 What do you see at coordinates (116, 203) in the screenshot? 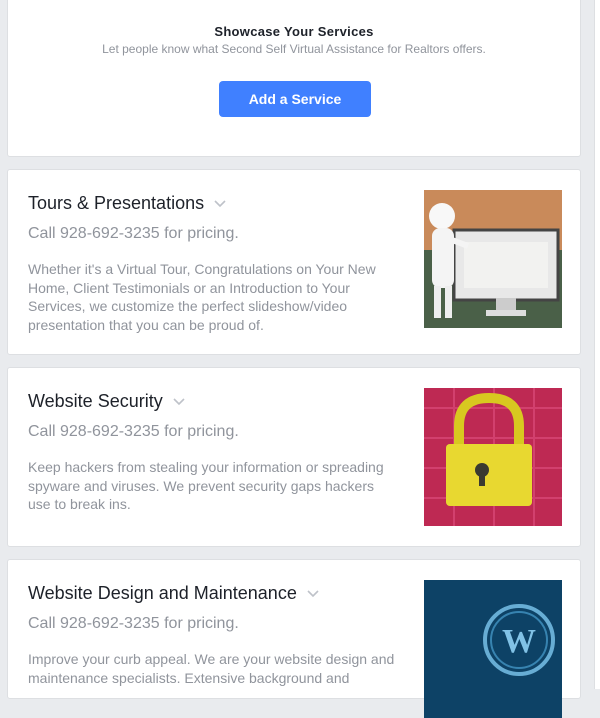
I see `service-title: Tours & Presentations` at bounding box center [116, 203].